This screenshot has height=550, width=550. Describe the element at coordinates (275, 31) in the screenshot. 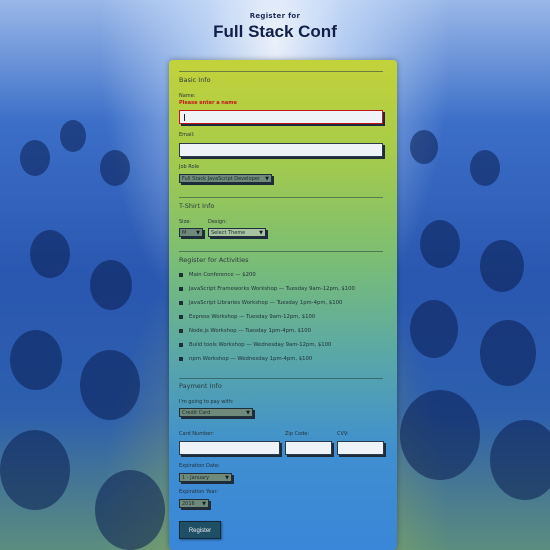

I see `page-title: Full Stack Conf` at that location.